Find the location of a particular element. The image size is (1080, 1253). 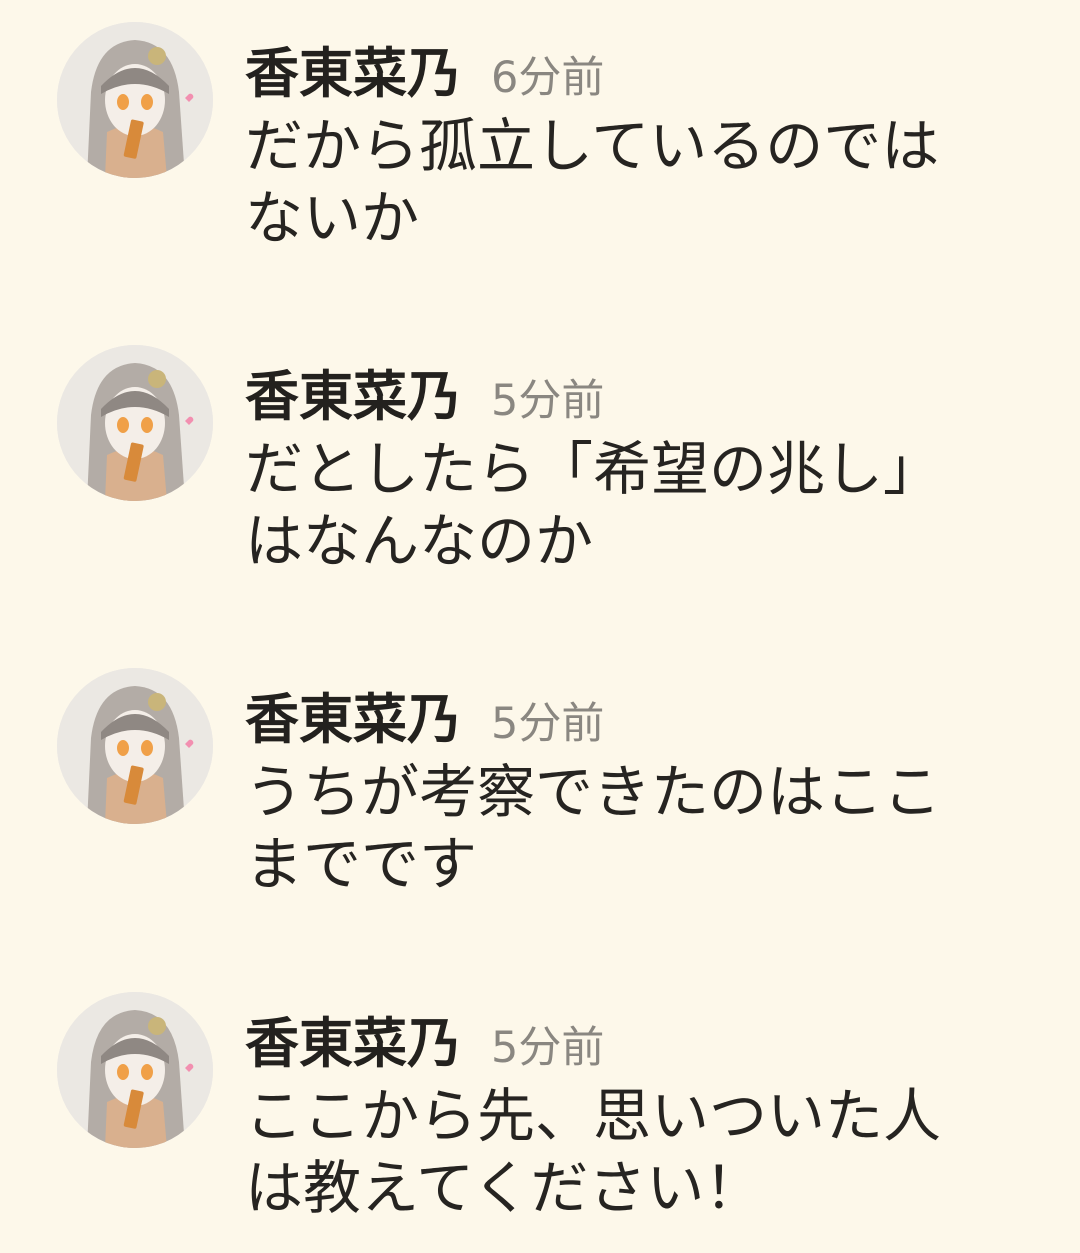

message-text: だから孤立しているのでは ないか is located at coordinates (645, 182).